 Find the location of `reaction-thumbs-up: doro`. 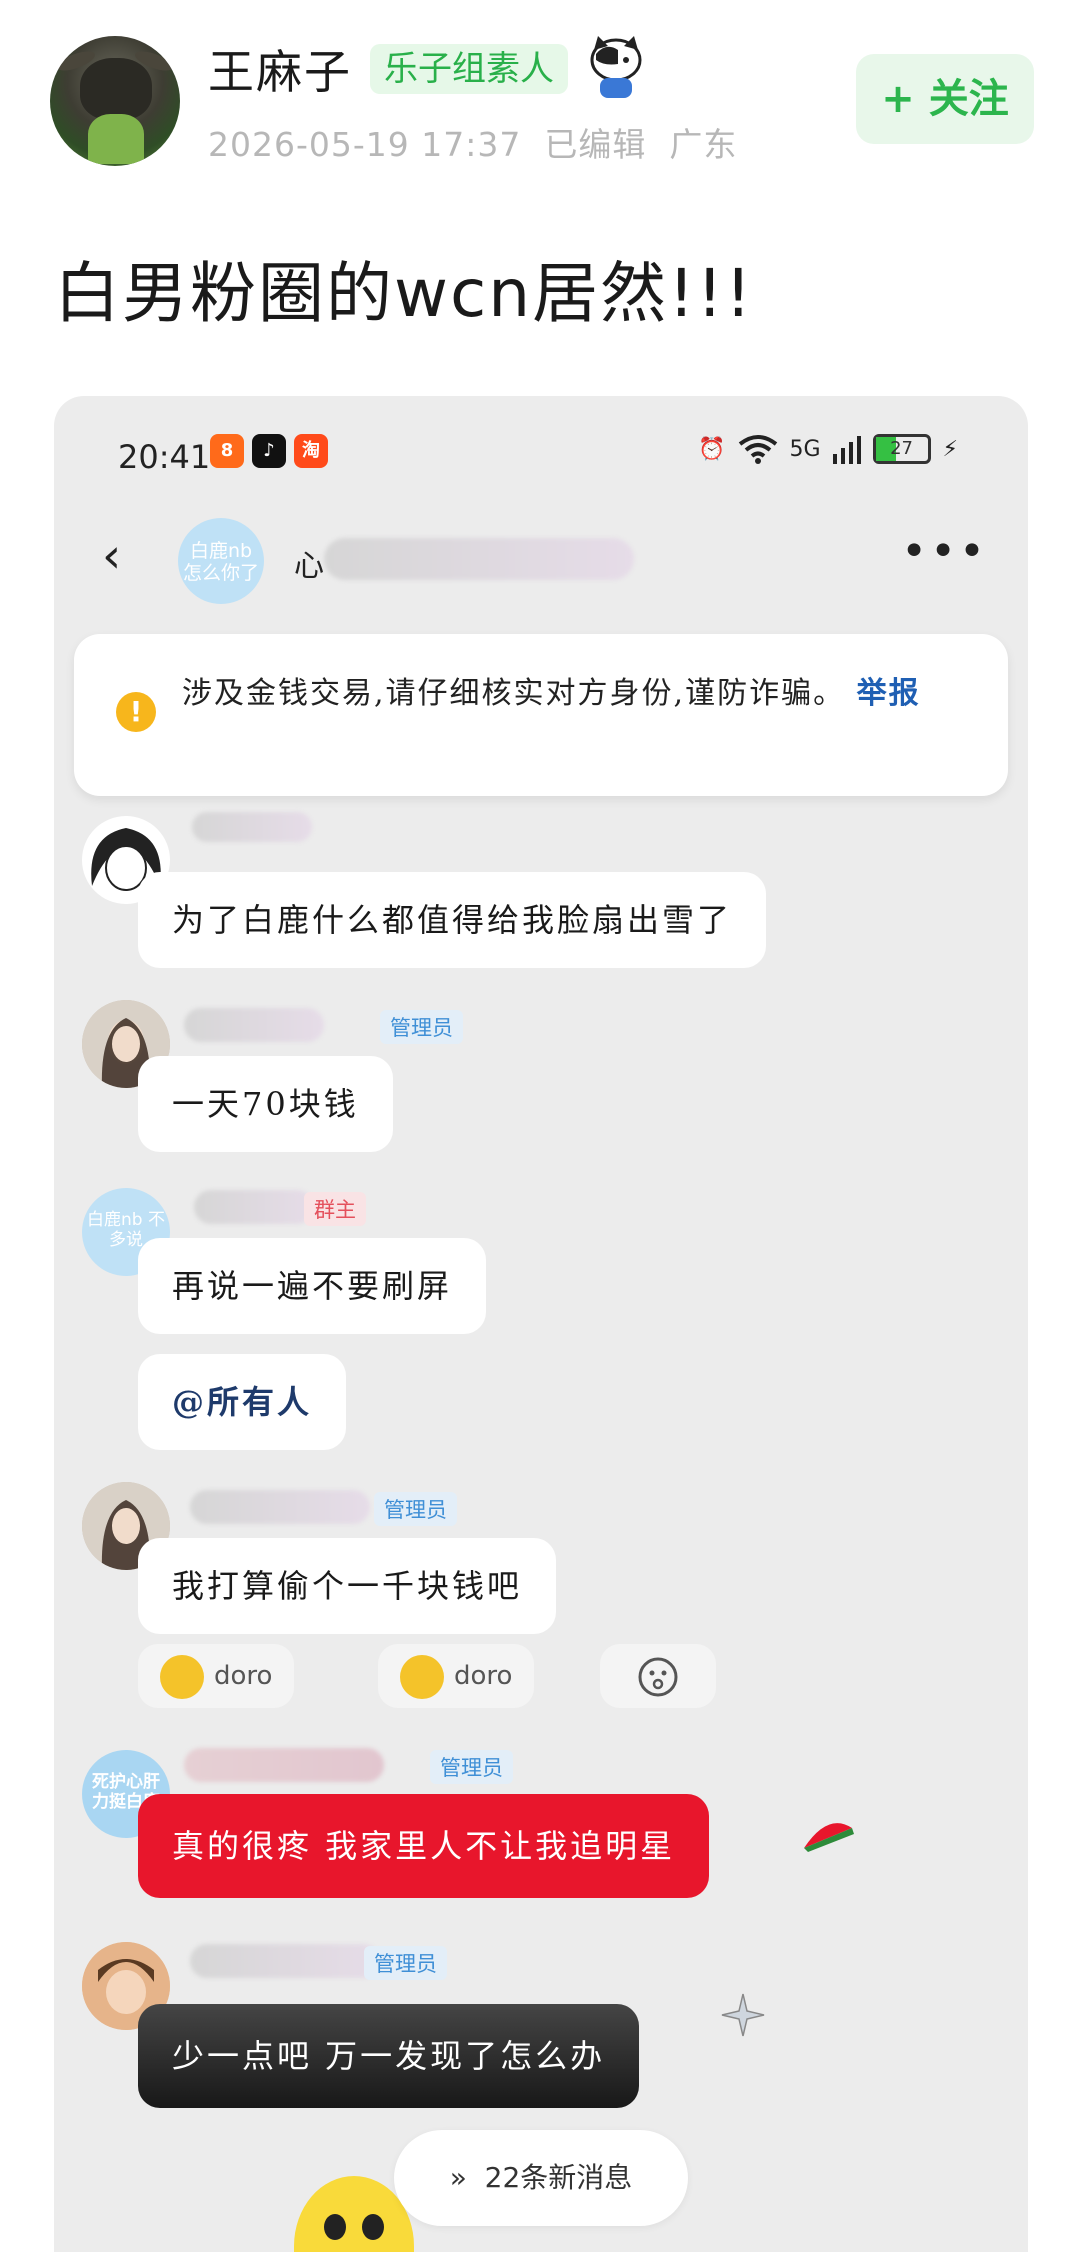

reaction-thumbs-up: doro is located at coordinates (216, 1676).